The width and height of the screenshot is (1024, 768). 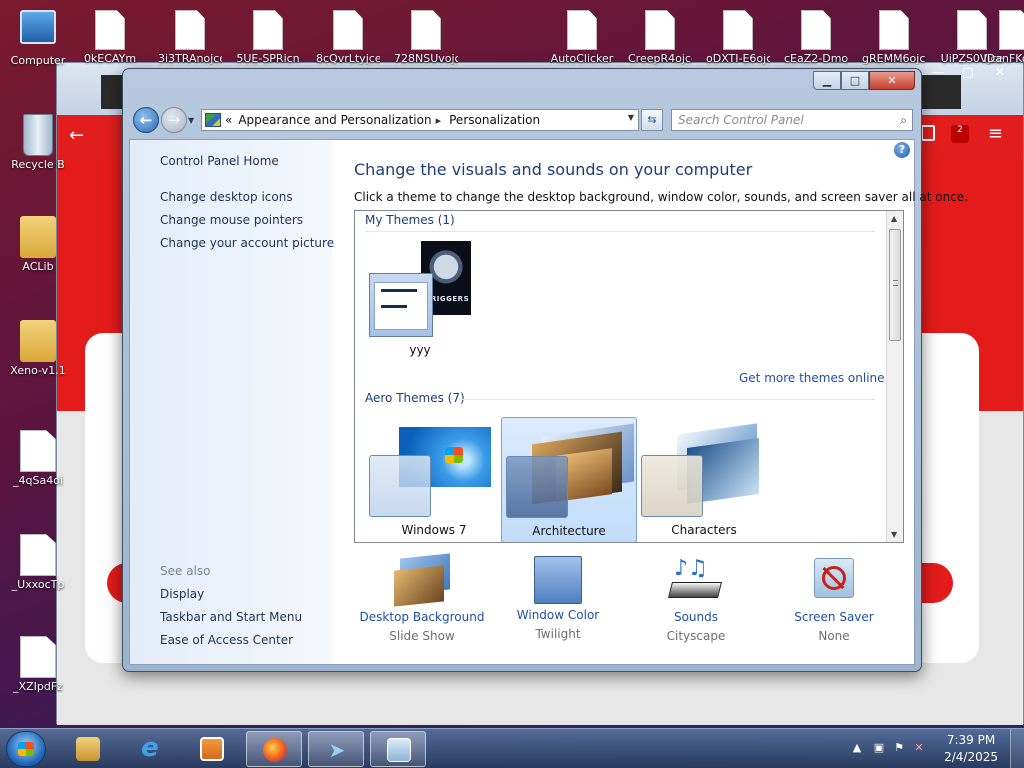 What do you see at coordinates (247, 243) in the screenshot?
I see `change-account-picture-link: Change your account picture` at bounding box center [247, 243].